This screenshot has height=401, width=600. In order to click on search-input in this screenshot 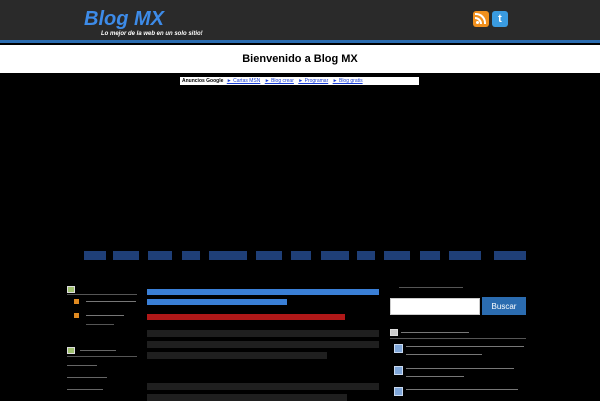, I will do `click(435, 306)`.